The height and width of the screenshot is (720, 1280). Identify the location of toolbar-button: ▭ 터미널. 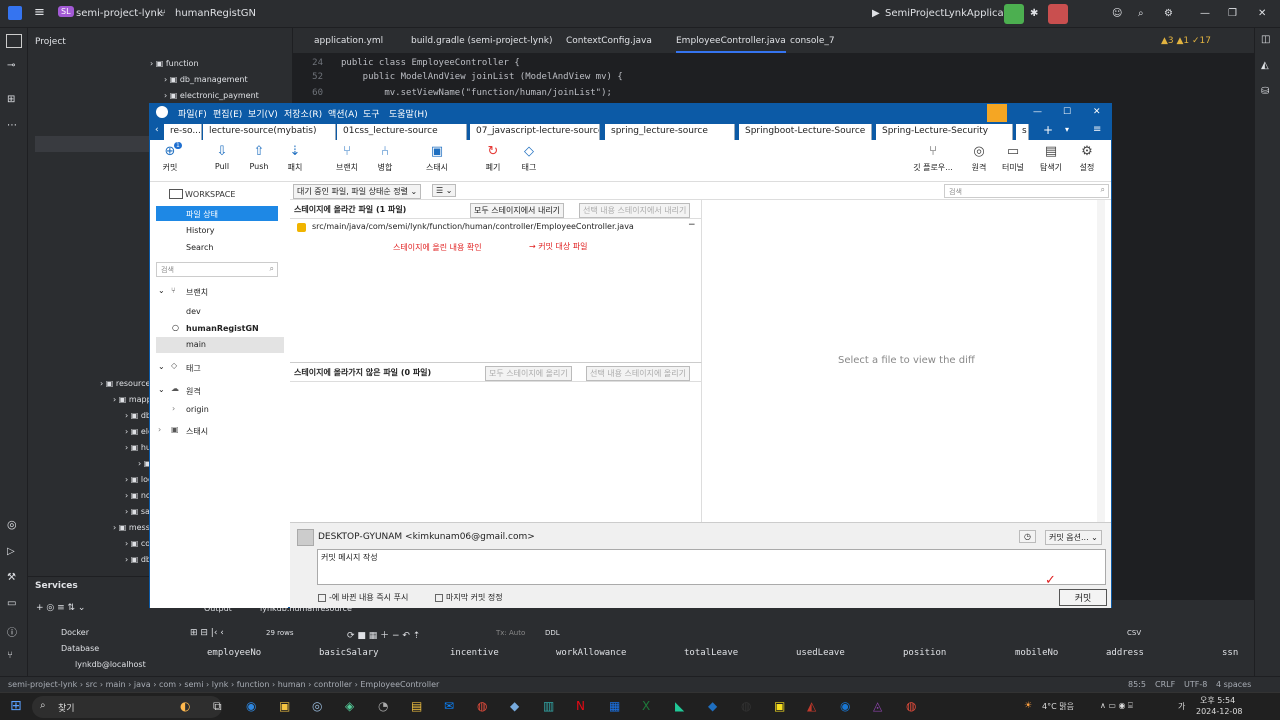
(1013, 158).